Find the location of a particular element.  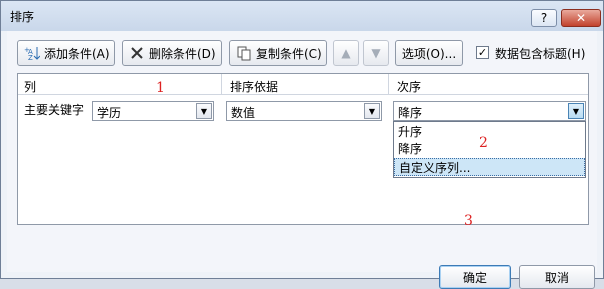

ok-button: 确定 is located at coordinates (475, 277).